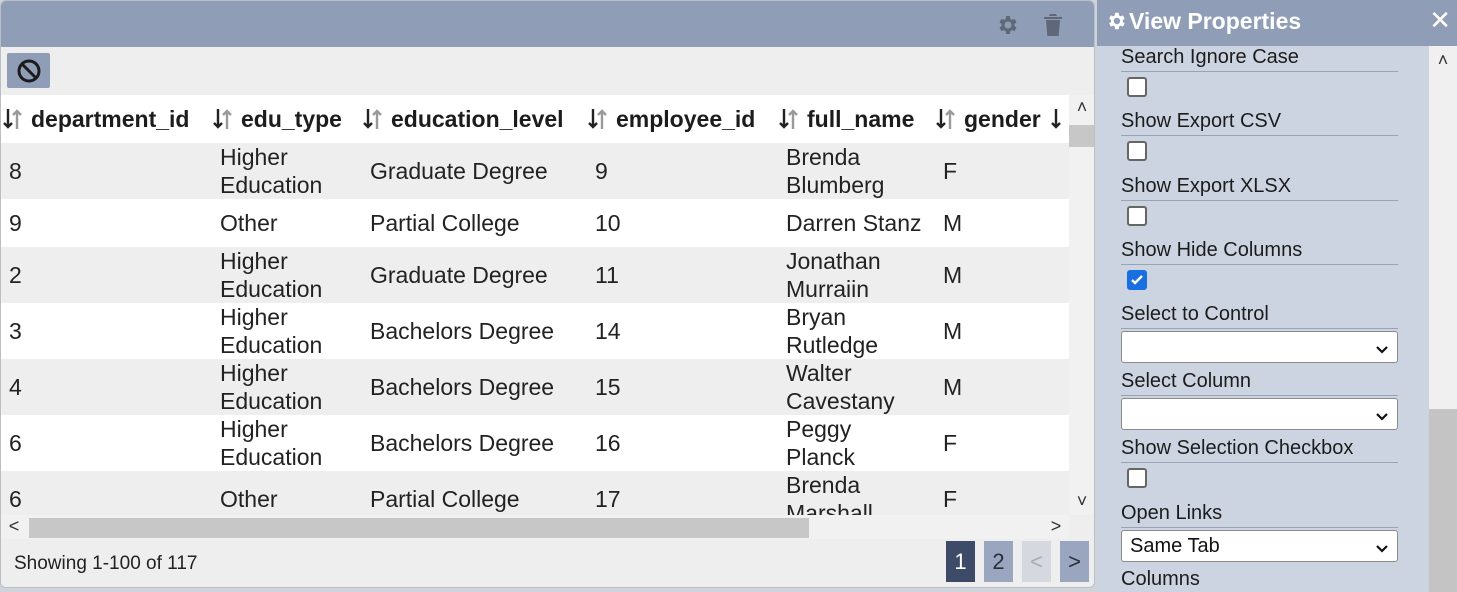 This screenshot has height=592, width=1457. What do you see at coordinates (601, 171) in the screenshot?
I see `table-cell: 9` at bounding box center [601, 171].